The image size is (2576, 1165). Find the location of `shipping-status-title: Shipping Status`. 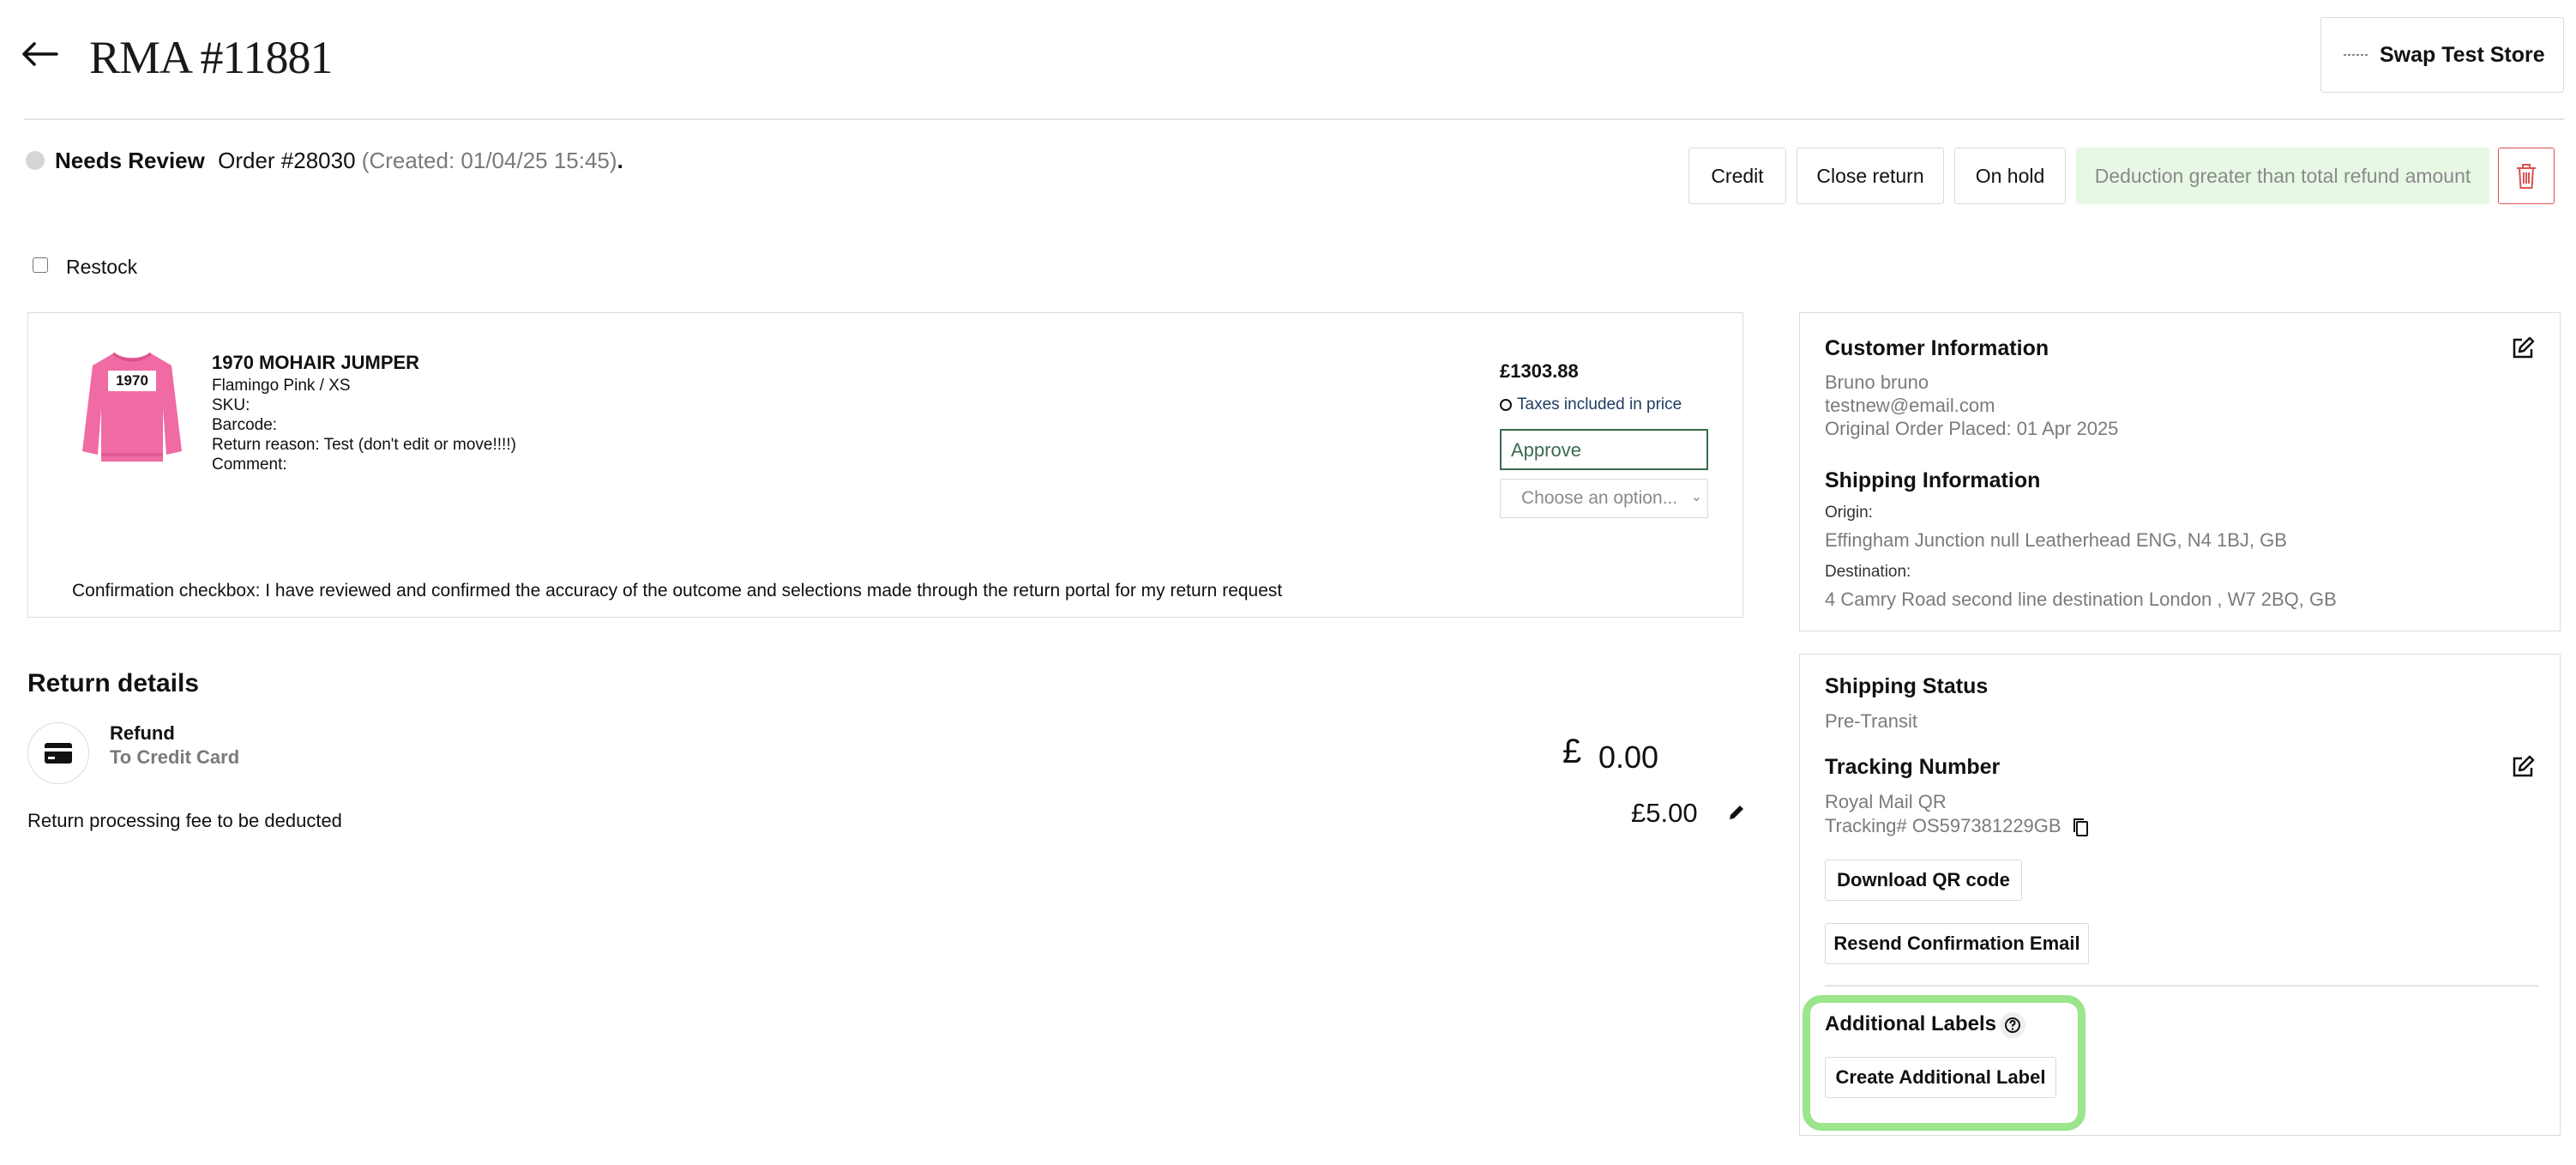

shipping-status-title: Shipping Status is located at coordinates (1907, 686).